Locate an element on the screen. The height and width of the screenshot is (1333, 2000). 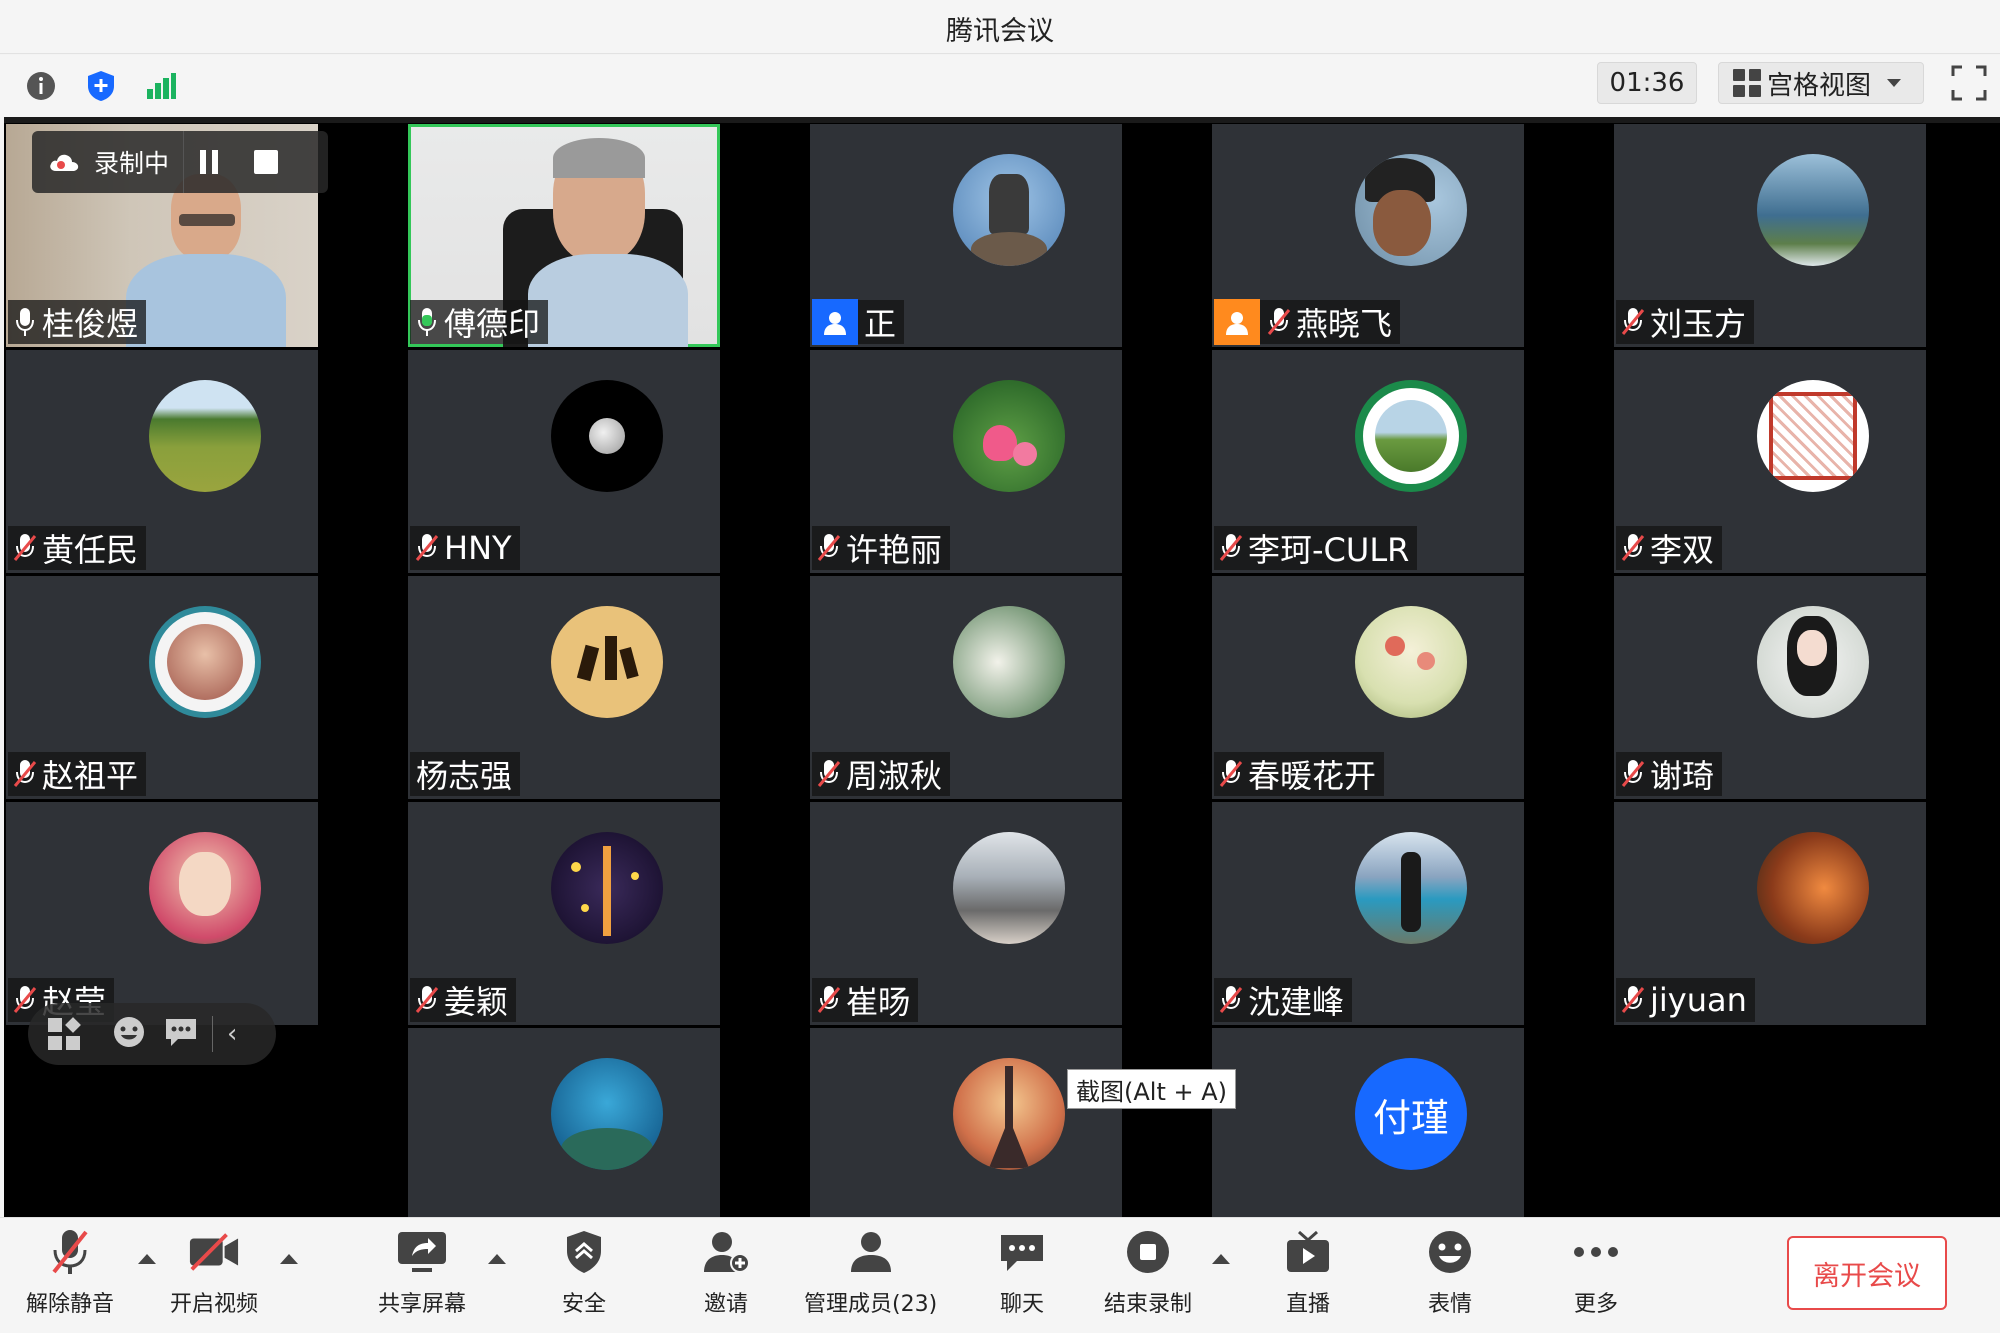
participant-nameplate: 傅德印 is located at coordinates (479, 322).